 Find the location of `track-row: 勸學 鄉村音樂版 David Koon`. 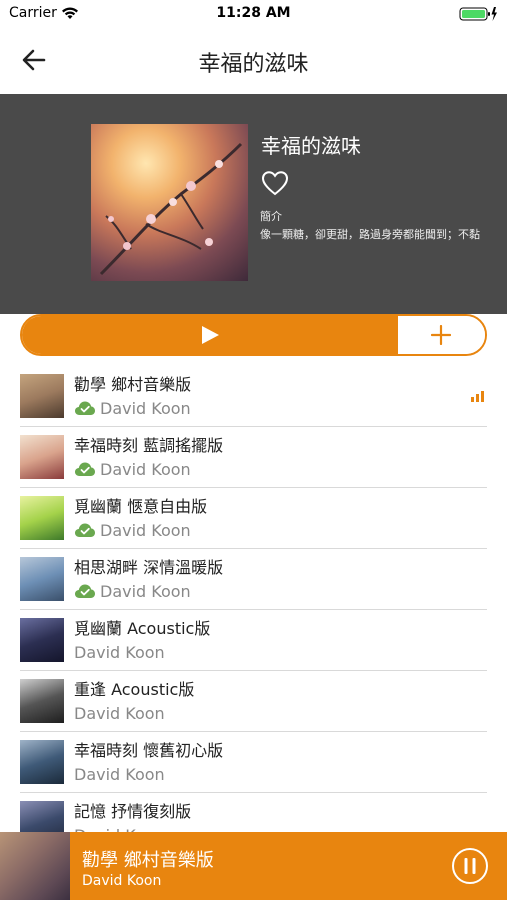

track-row: 勸學 鄉村音樂版 David Koon is located at coordinates (253, 396).